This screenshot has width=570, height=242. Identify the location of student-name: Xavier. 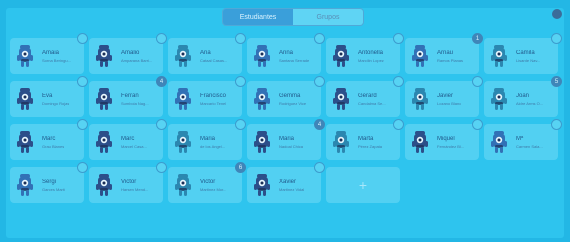
(288, 181).